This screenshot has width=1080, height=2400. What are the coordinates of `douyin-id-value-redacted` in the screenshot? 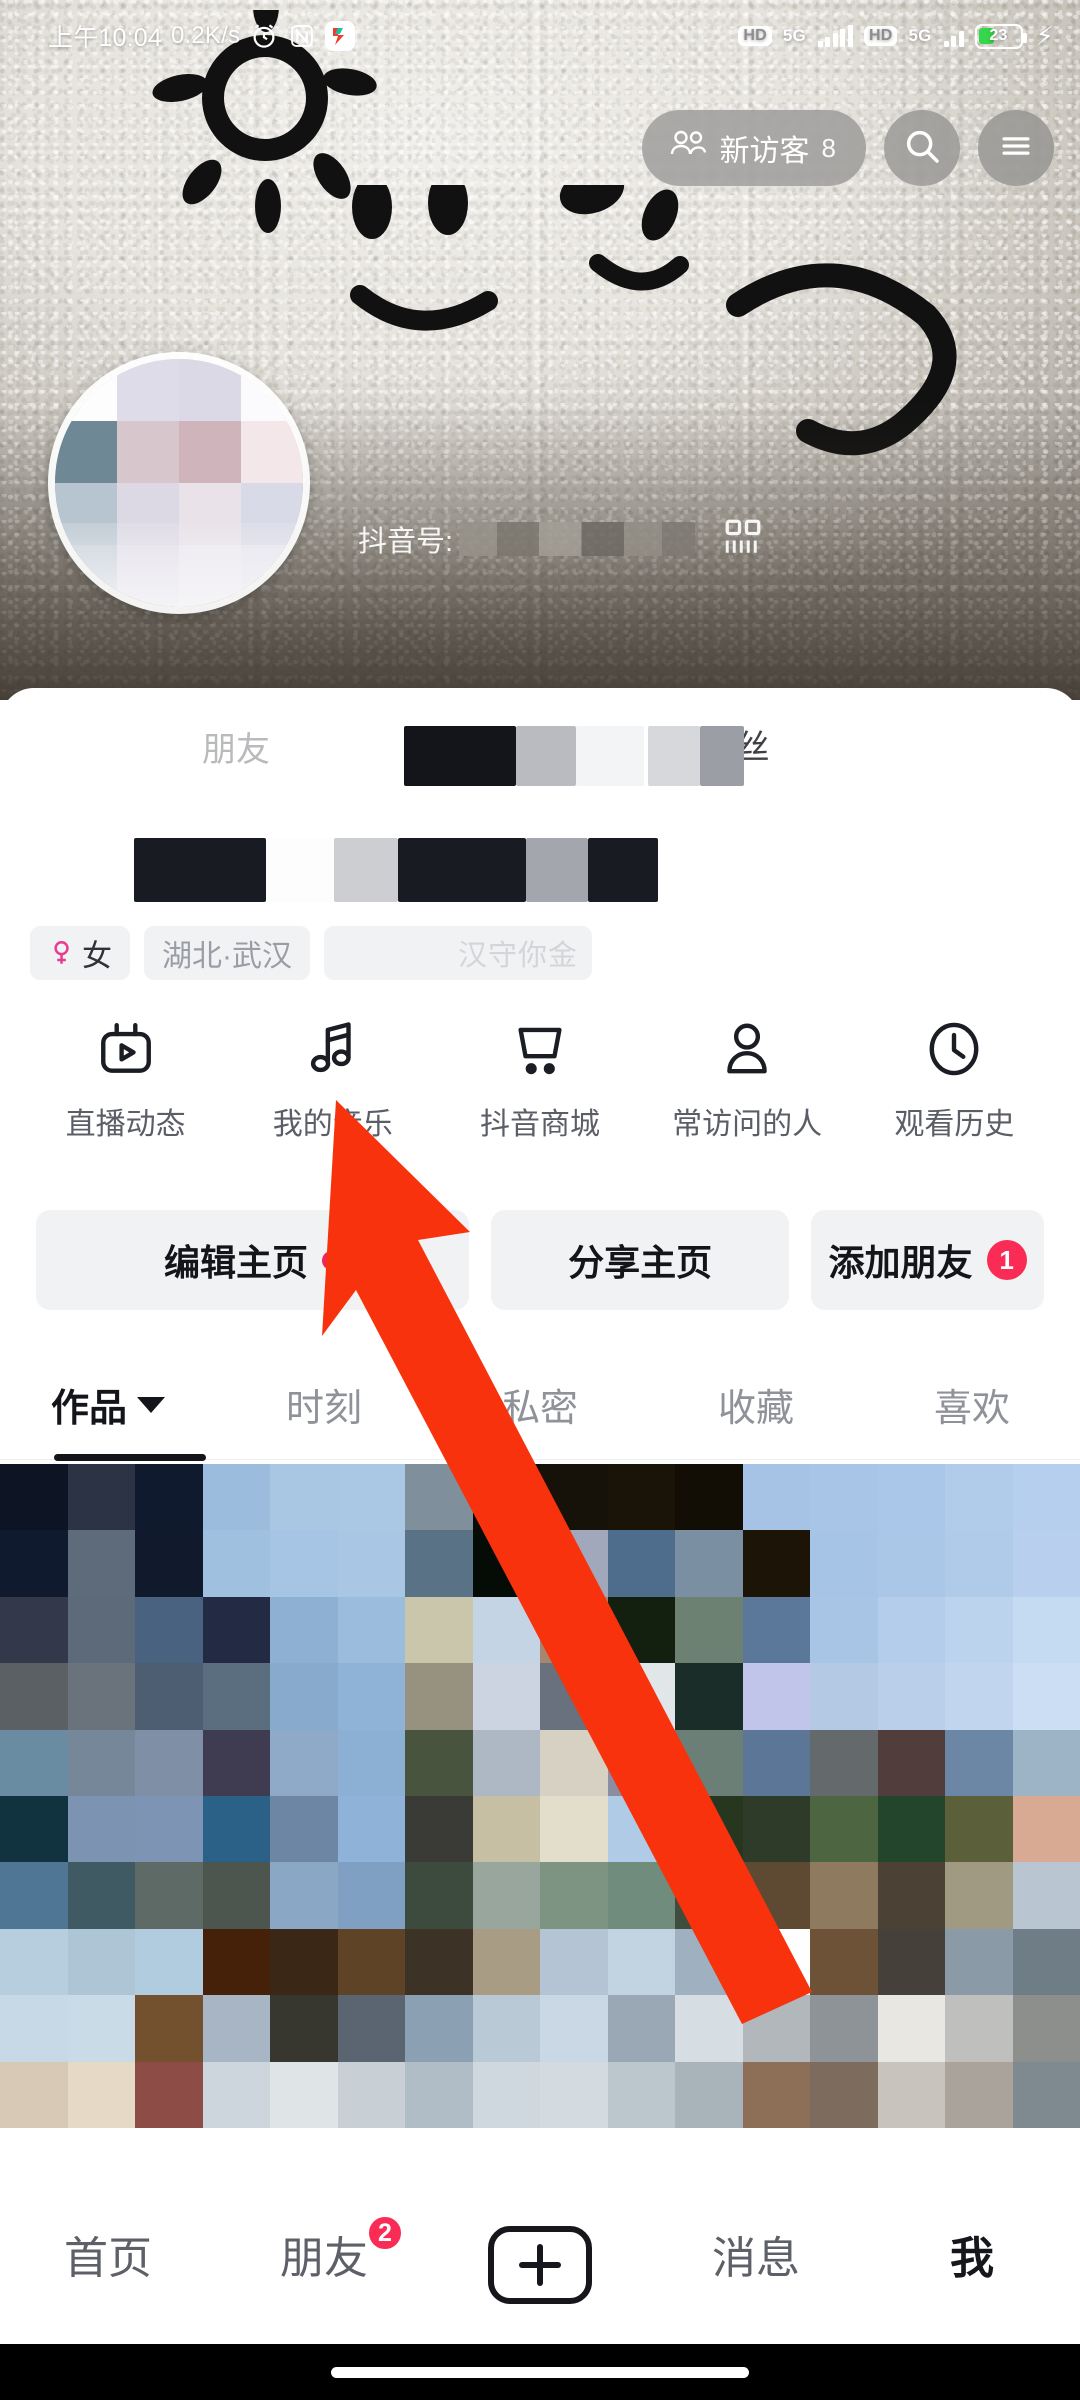 It's located at (577, 539).